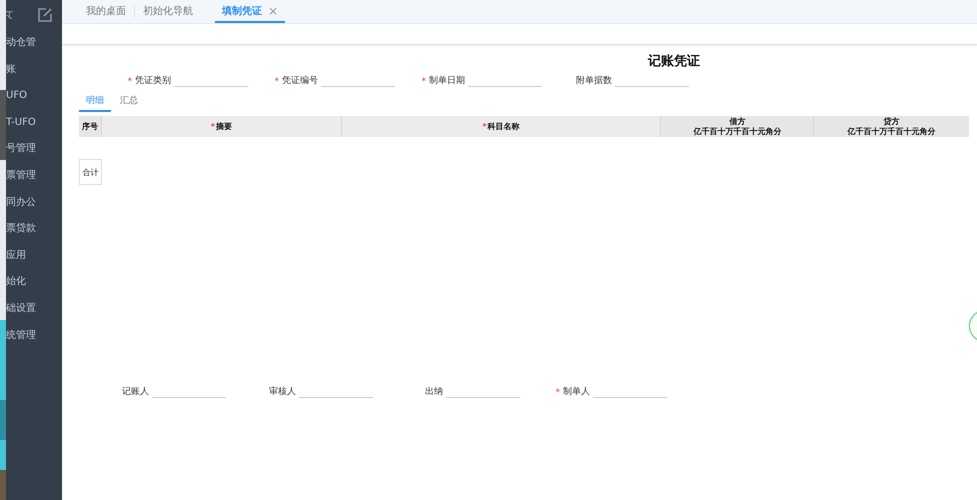 The image size is (977, 500). Describe the element at coordinates (168, 11) in the screenshot. I see `tab: 初始化导航` at that location.